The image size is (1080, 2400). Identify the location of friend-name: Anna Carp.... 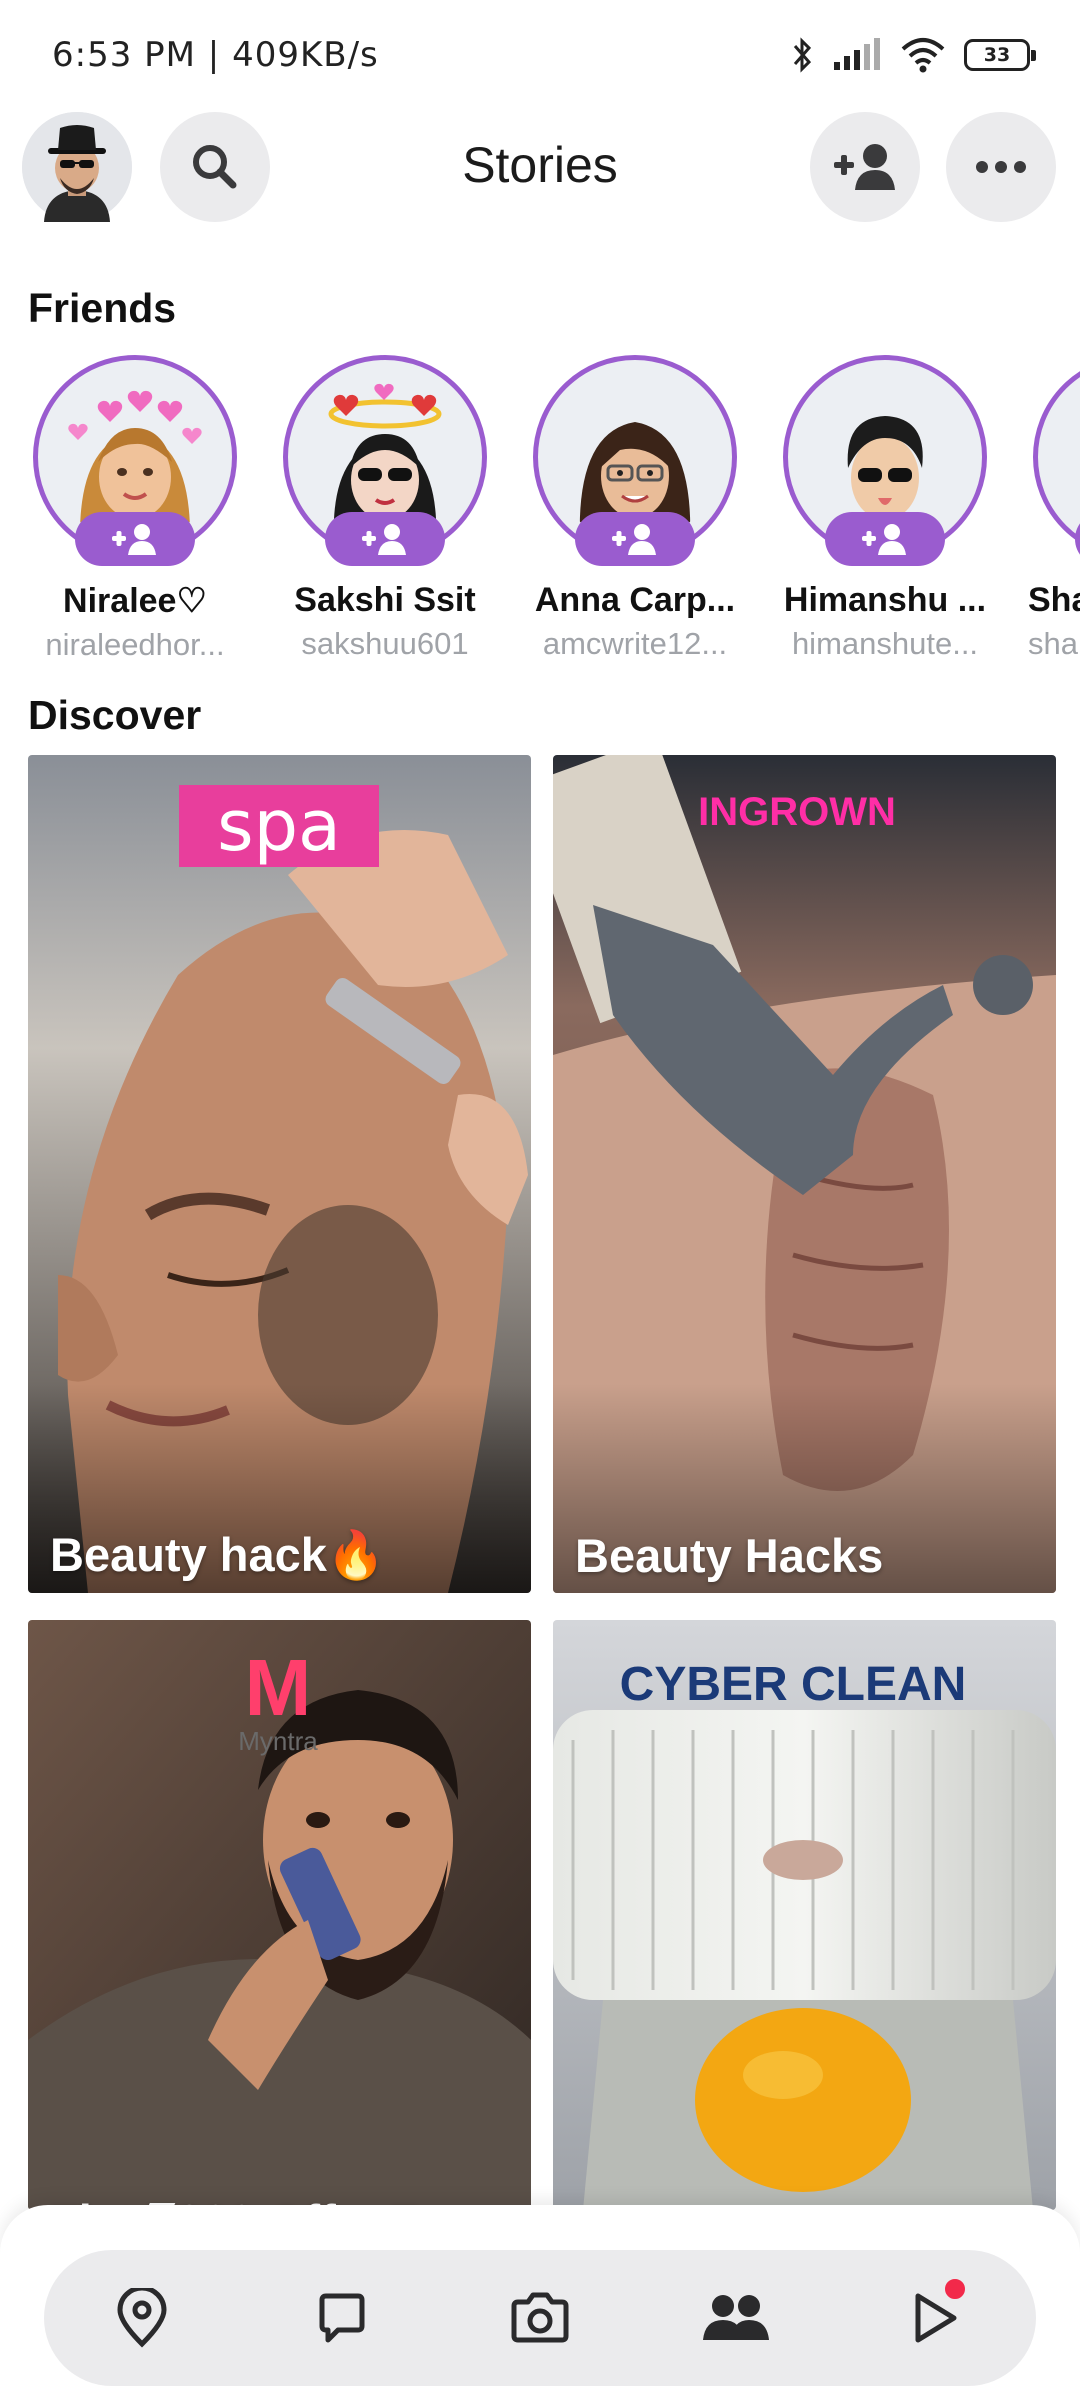
(635, 600).